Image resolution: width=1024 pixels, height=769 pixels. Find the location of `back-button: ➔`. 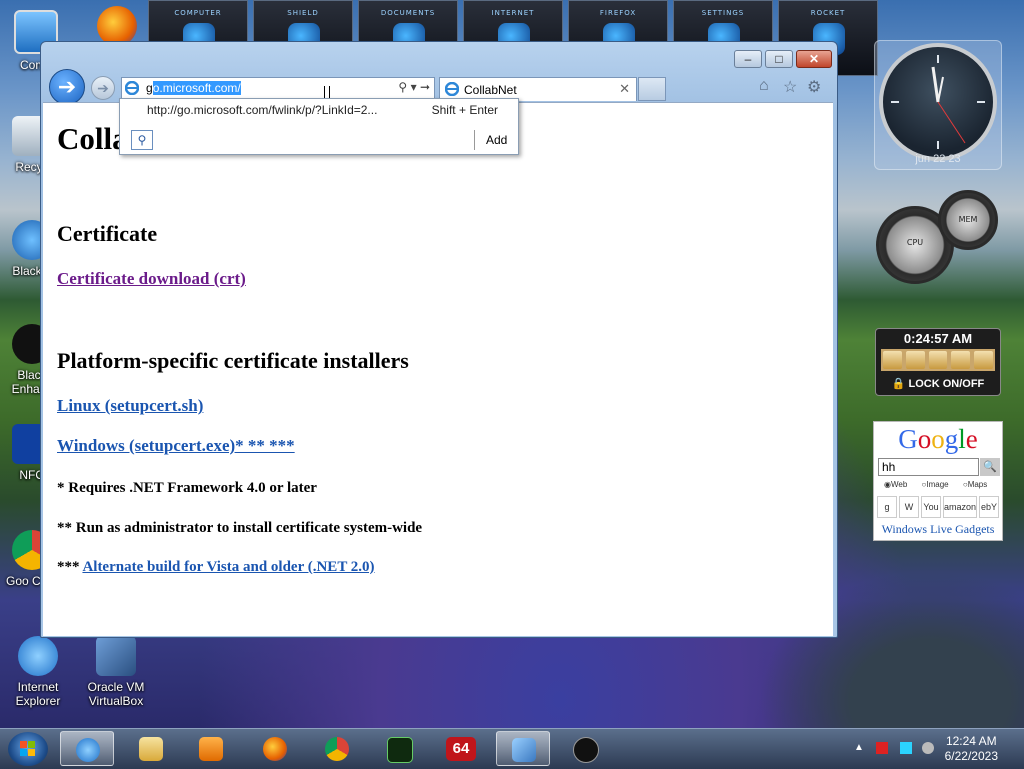

back-button: ➔ is located at coordinates (67, 87).